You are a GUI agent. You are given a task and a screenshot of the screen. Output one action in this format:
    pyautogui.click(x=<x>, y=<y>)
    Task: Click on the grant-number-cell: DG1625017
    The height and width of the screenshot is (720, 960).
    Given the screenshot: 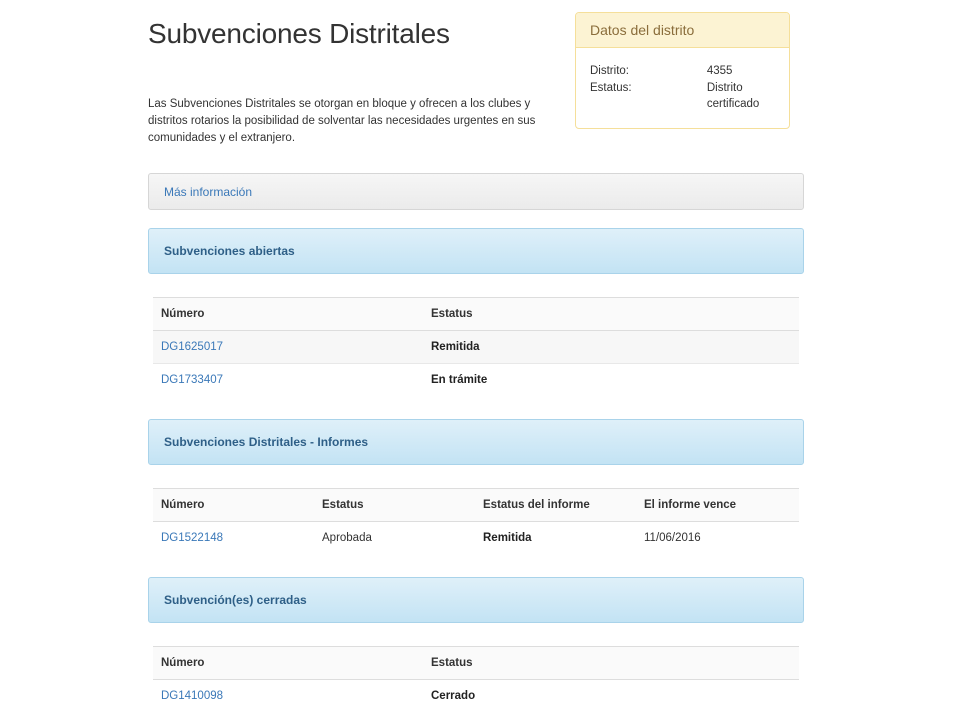 What is the action you would take?
    pyautogui.click(x=288, y=347)
    